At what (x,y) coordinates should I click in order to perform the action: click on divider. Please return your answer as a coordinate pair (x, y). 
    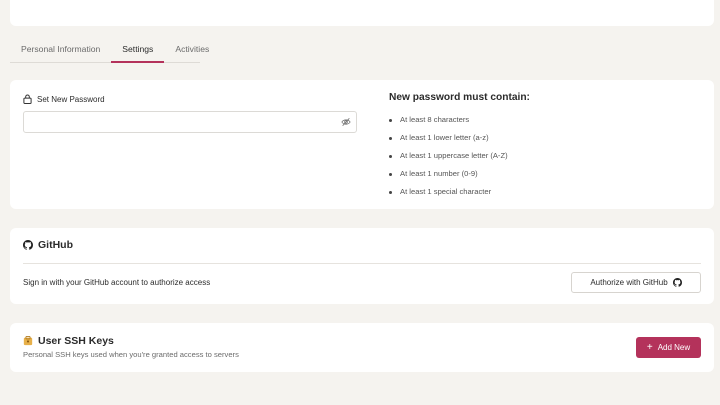
    Looking at the image, I should click on (362, 263).